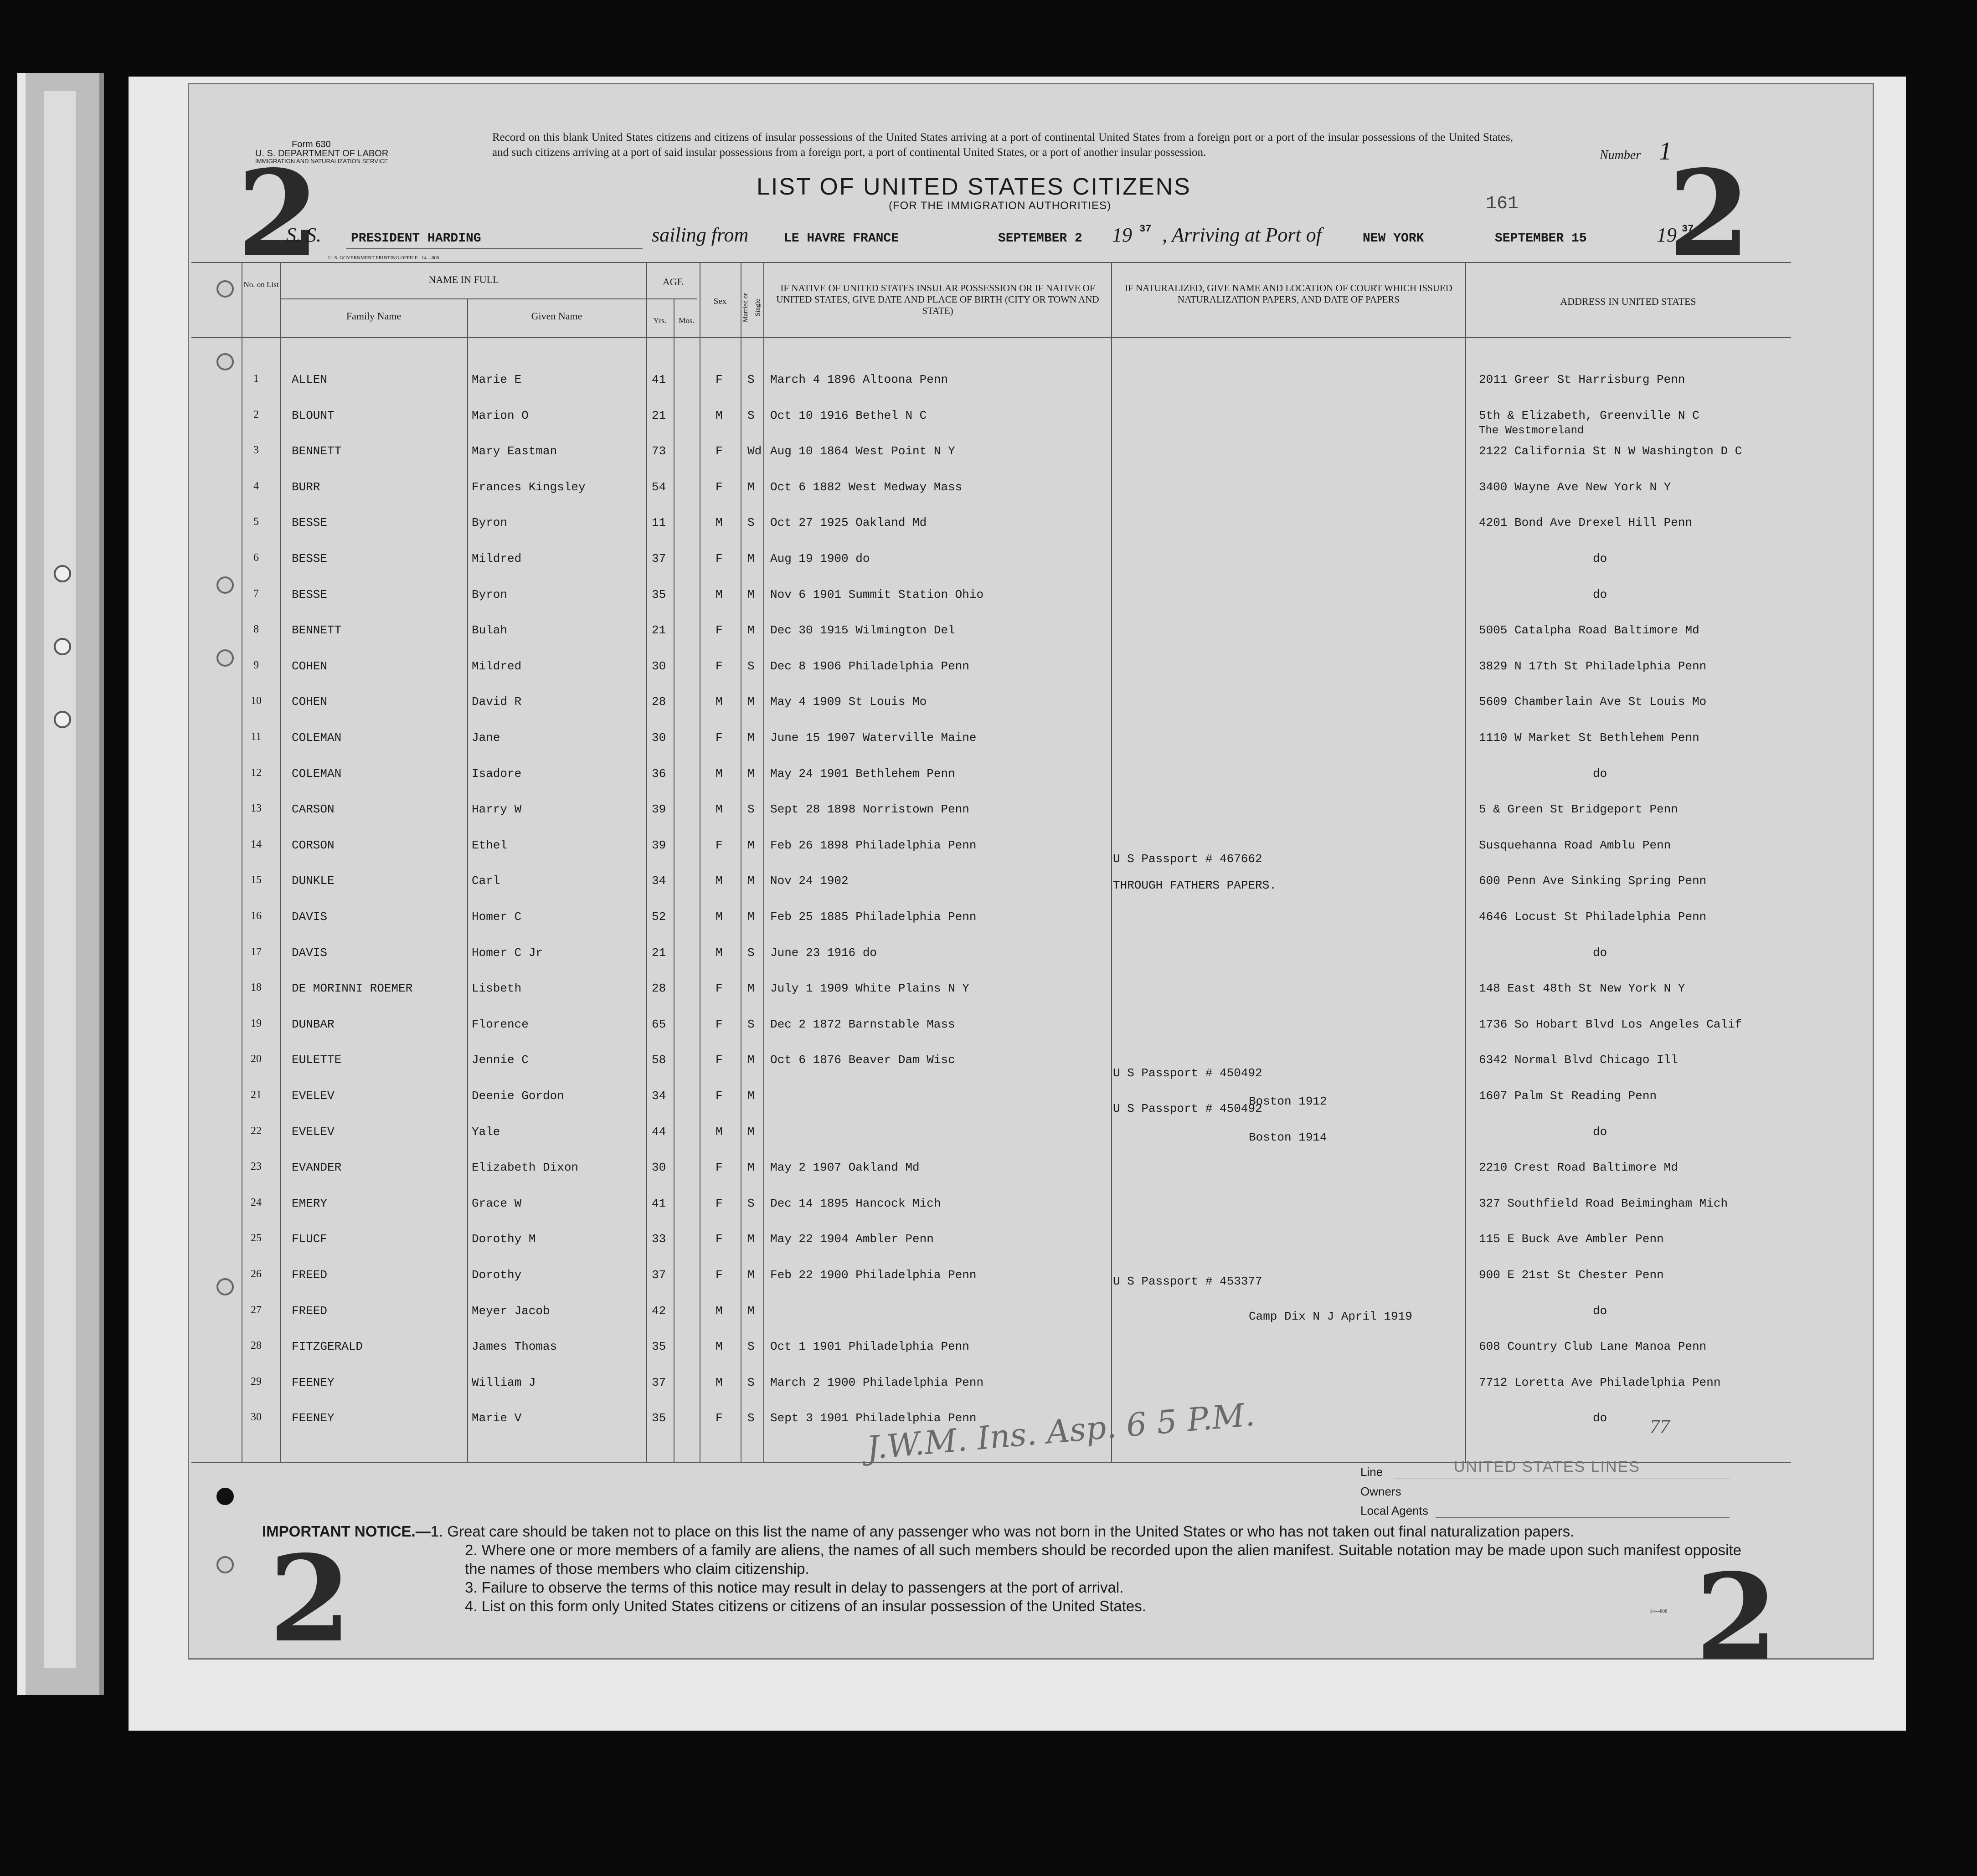  Describe the element at coordinates (256, 486) in the screenshot. I see `row-number: 4` at that location.